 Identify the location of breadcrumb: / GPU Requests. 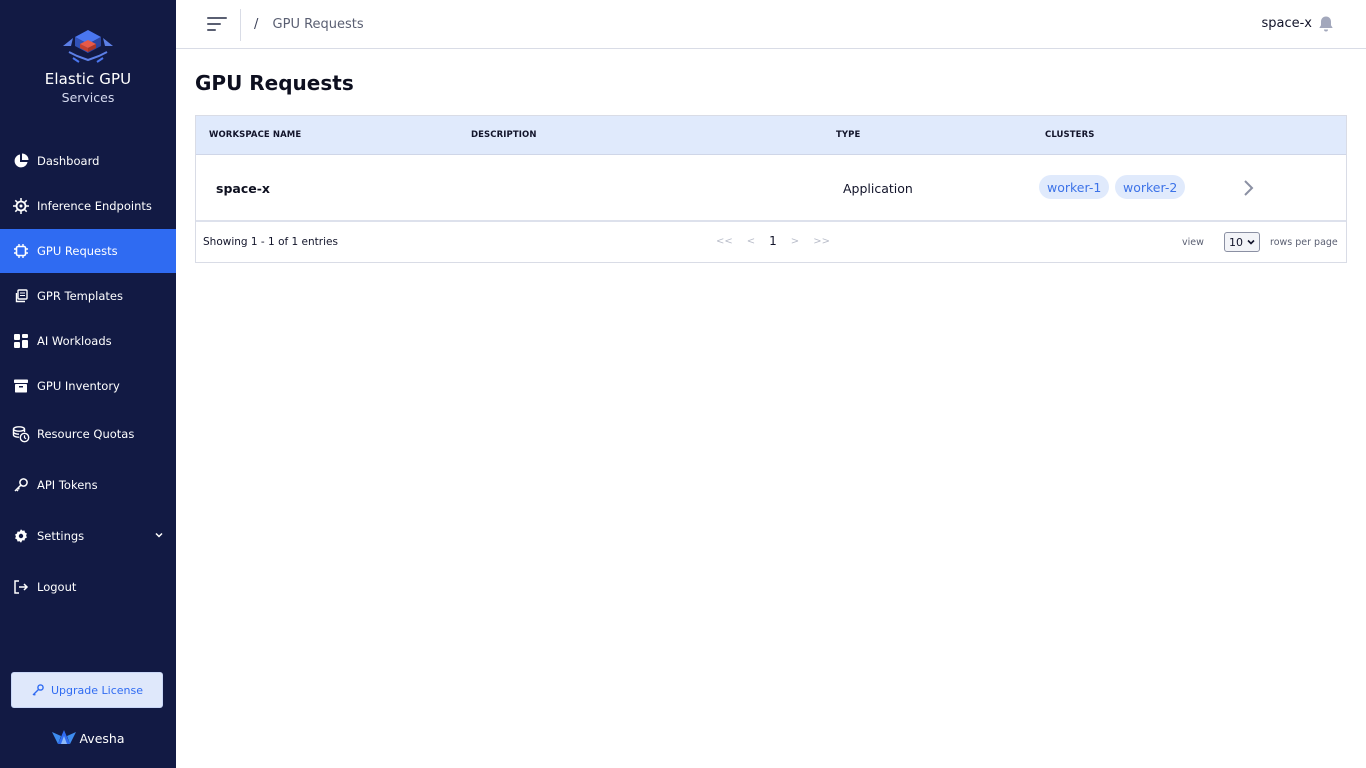
(309, 24).